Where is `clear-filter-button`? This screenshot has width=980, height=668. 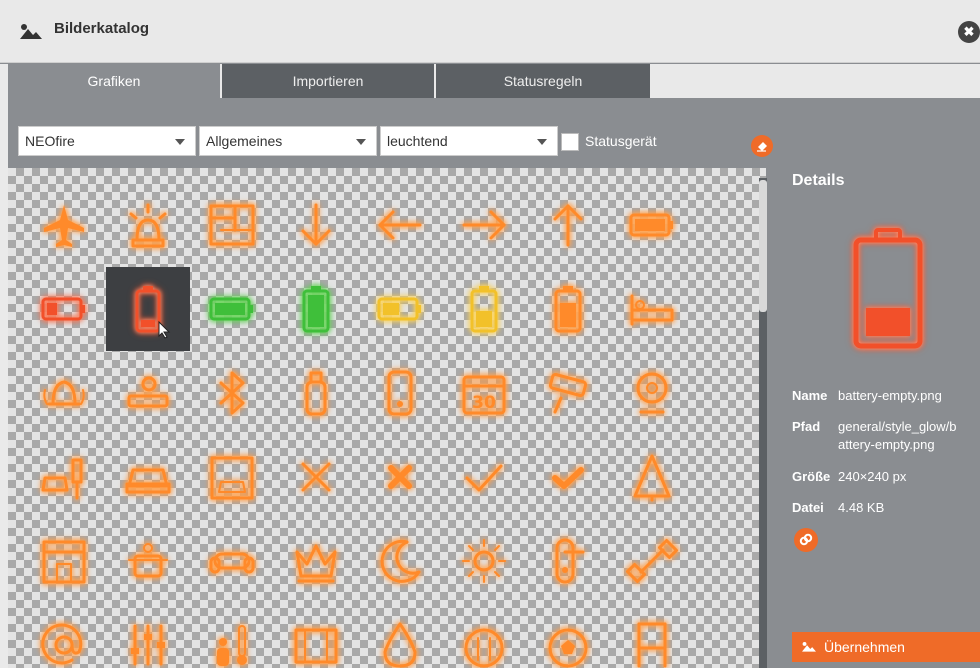
clear-filter-button is located at coordinates (762, 146).